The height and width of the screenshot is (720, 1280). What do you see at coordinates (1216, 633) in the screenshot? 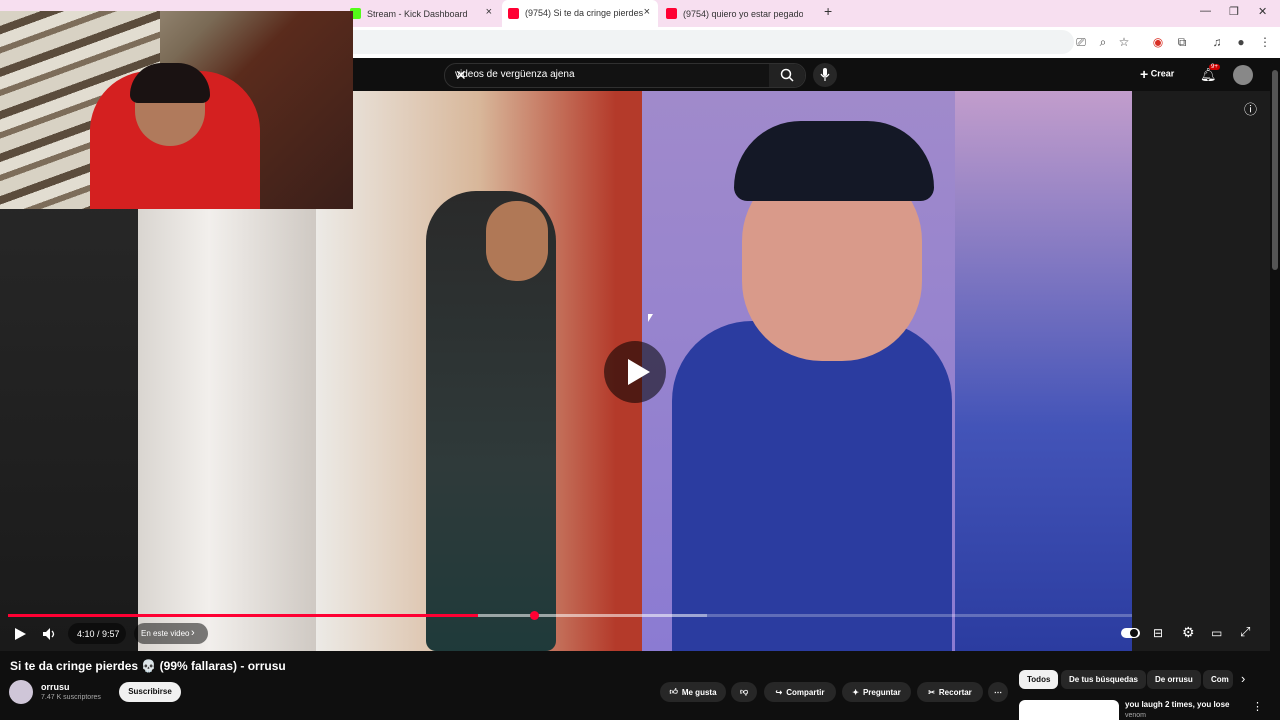
I see `miniplayer-icon: ▭` at bounding box center [1216, 633].